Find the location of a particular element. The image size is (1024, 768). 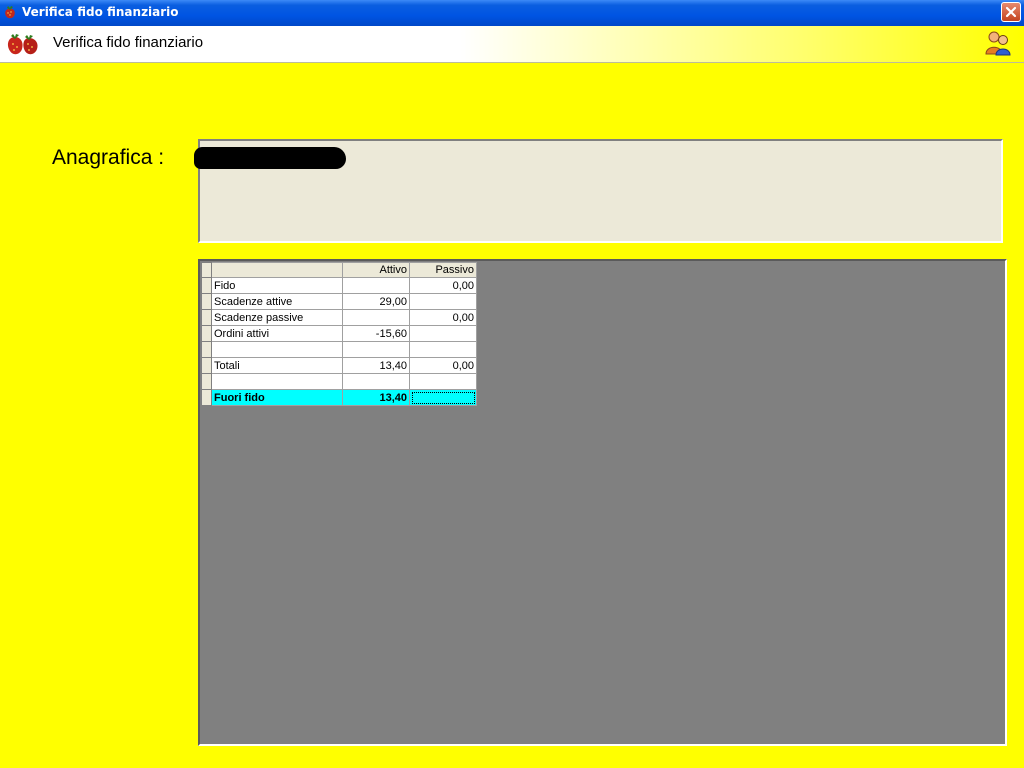

row-label: Fido is located at coordinates (277, 285).